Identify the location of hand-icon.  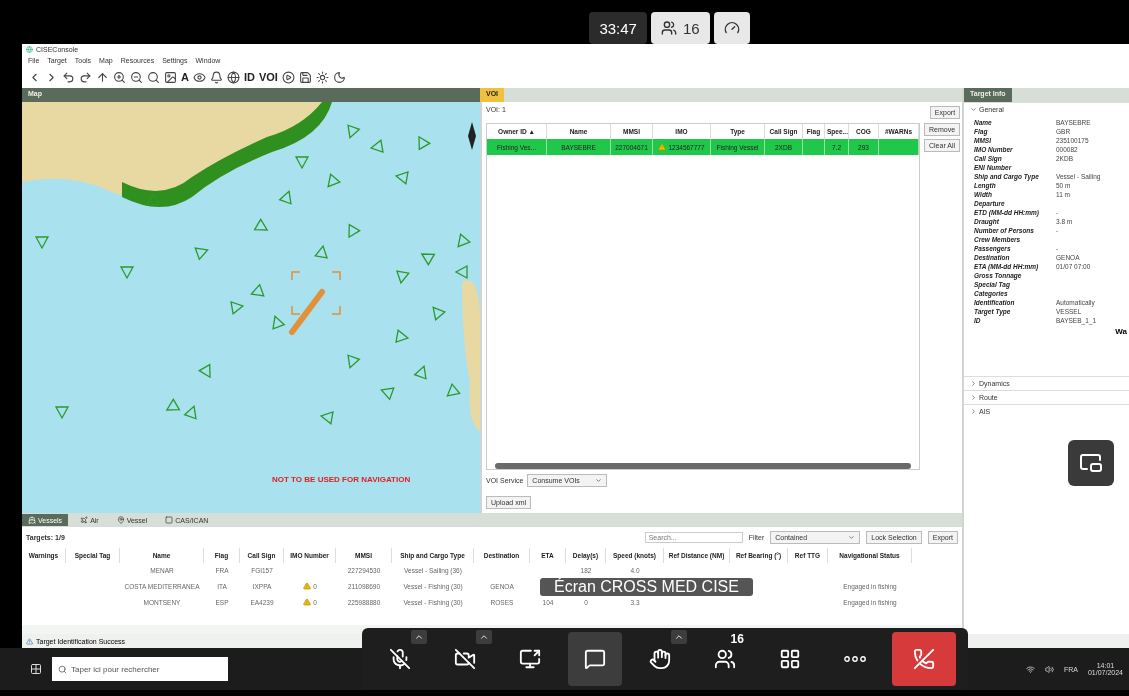
(659, 659).